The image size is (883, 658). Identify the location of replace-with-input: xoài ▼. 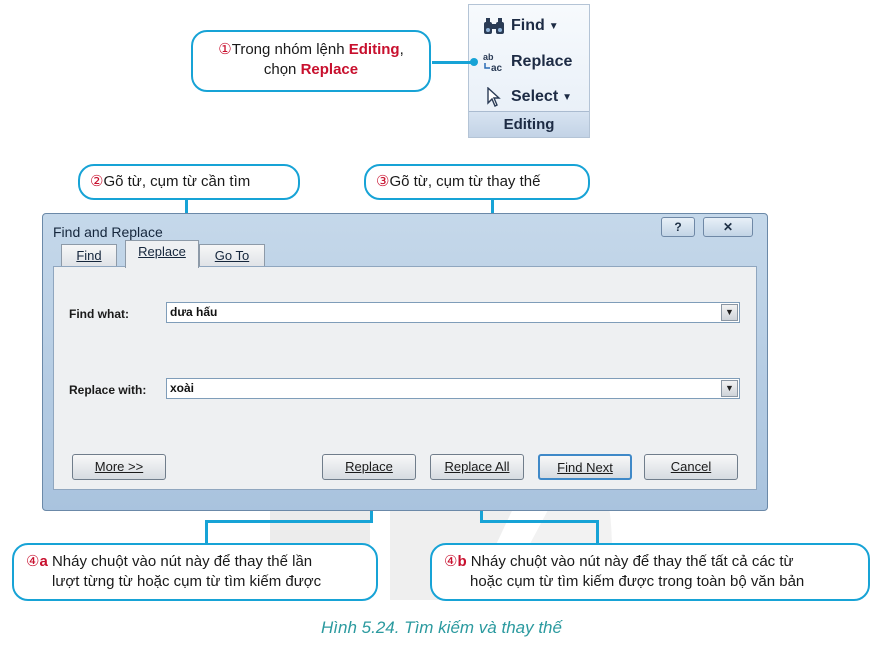
(453, 388).